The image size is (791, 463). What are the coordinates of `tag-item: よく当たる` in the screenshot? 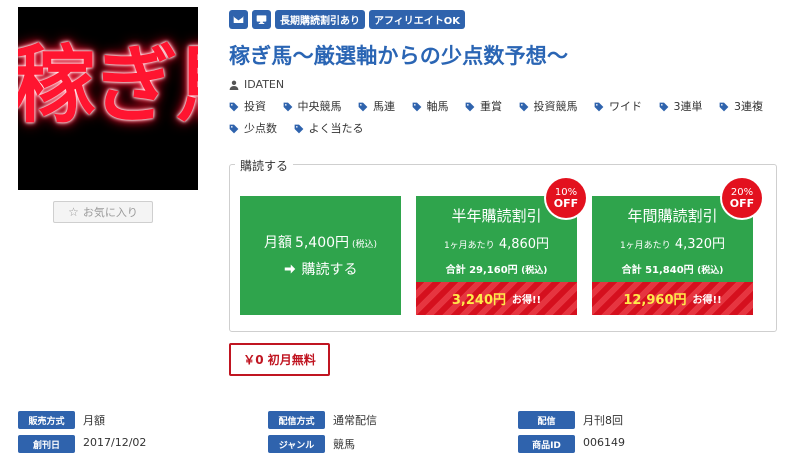 It's located at (329, 129).